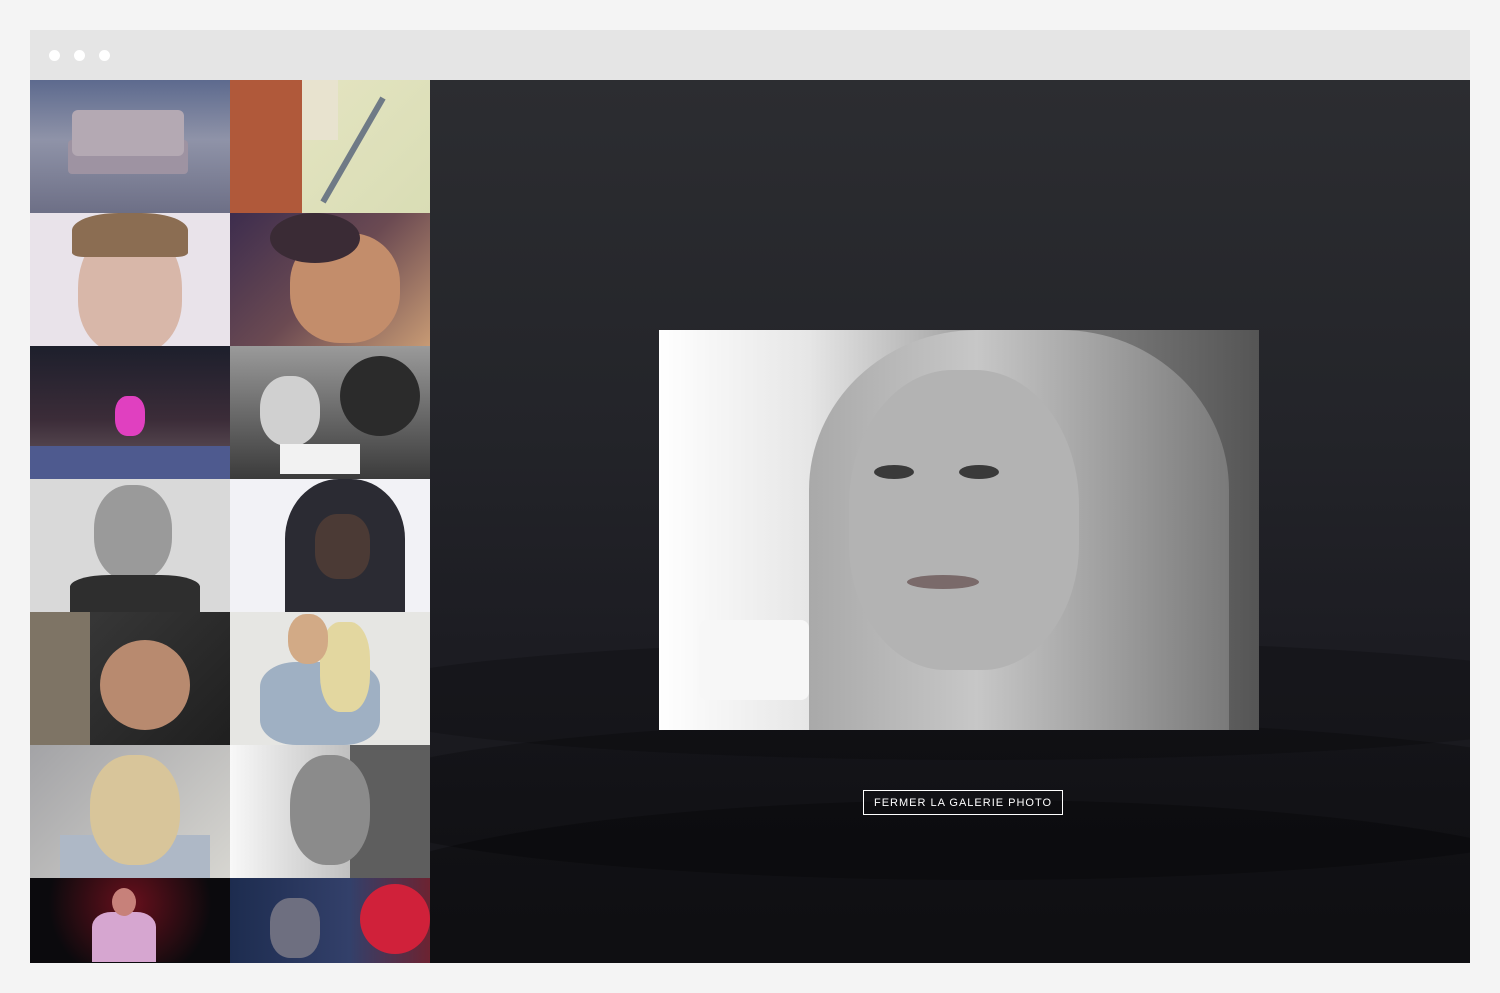 This screenshot has height=993, width=1500. Describe the element at coordinates (963, 802) in the screenshot. I see `close-gallery-button: FERMER LA GALERIE PHOTO` at that location.